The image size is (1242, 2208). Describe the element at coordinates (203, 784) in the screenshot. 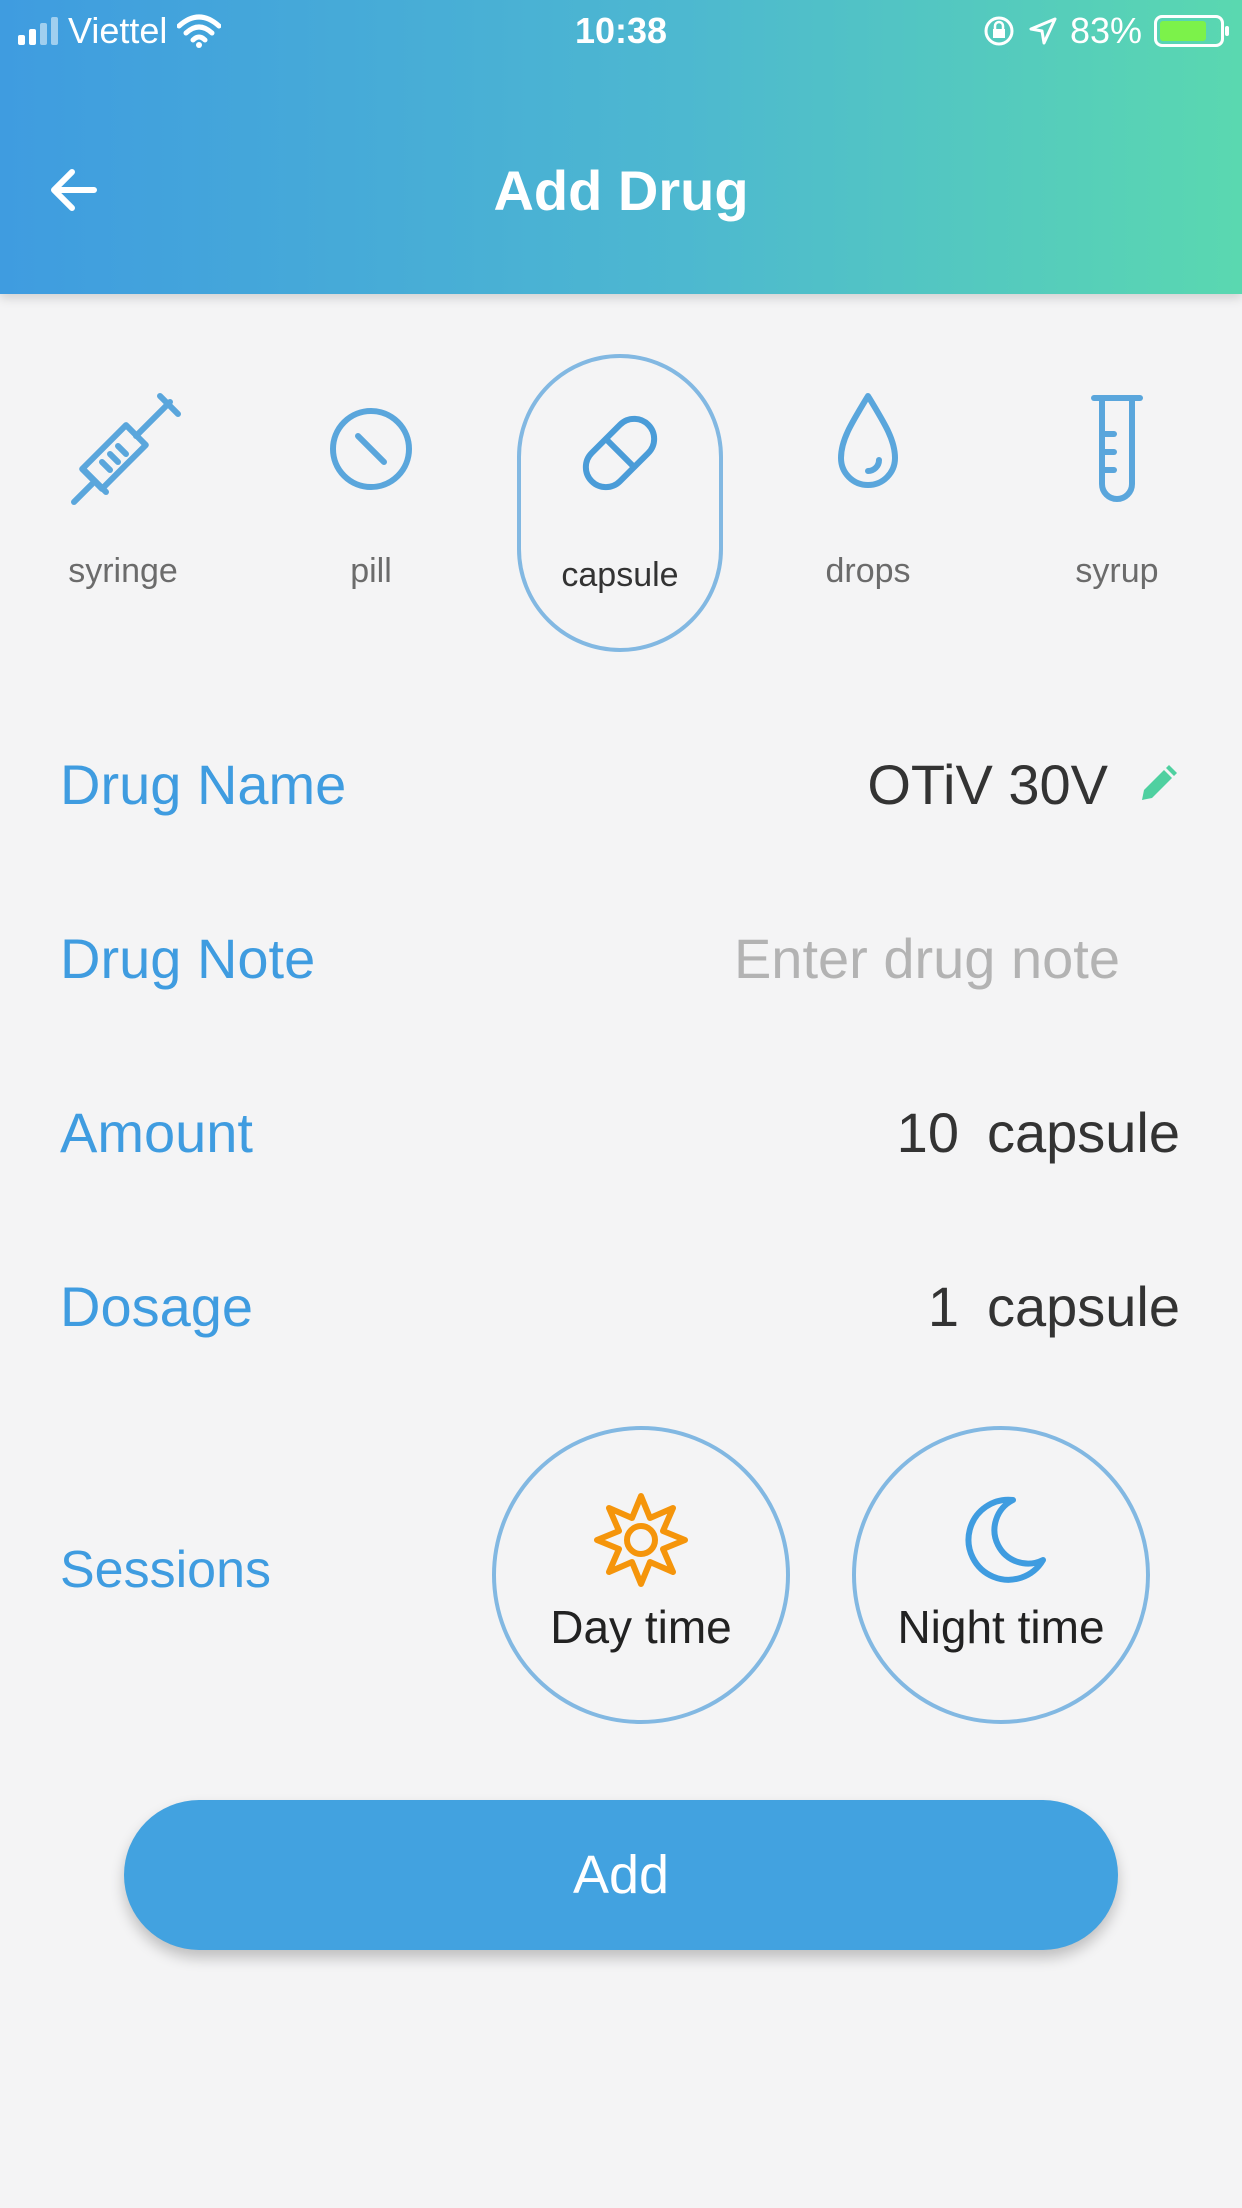

I see `drug-name-label: Drug Name` at that location.